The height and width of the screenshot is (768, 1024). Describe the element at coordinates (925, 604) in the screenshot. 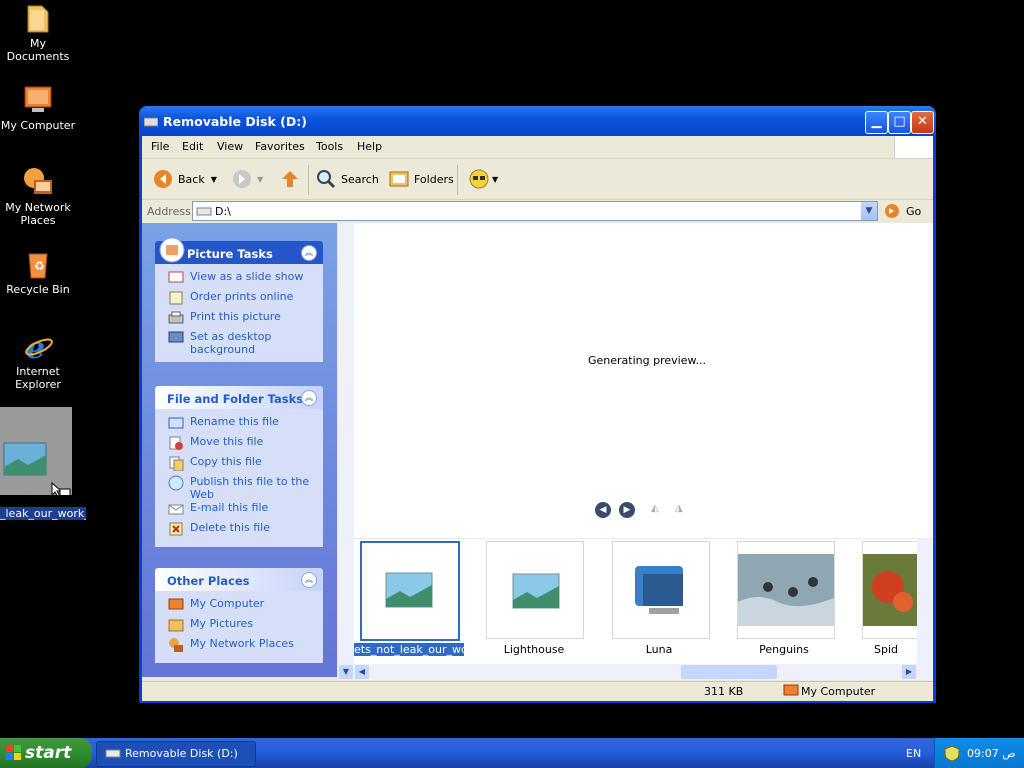

I see `filmstrip-vertical-scrollbar` at that location.